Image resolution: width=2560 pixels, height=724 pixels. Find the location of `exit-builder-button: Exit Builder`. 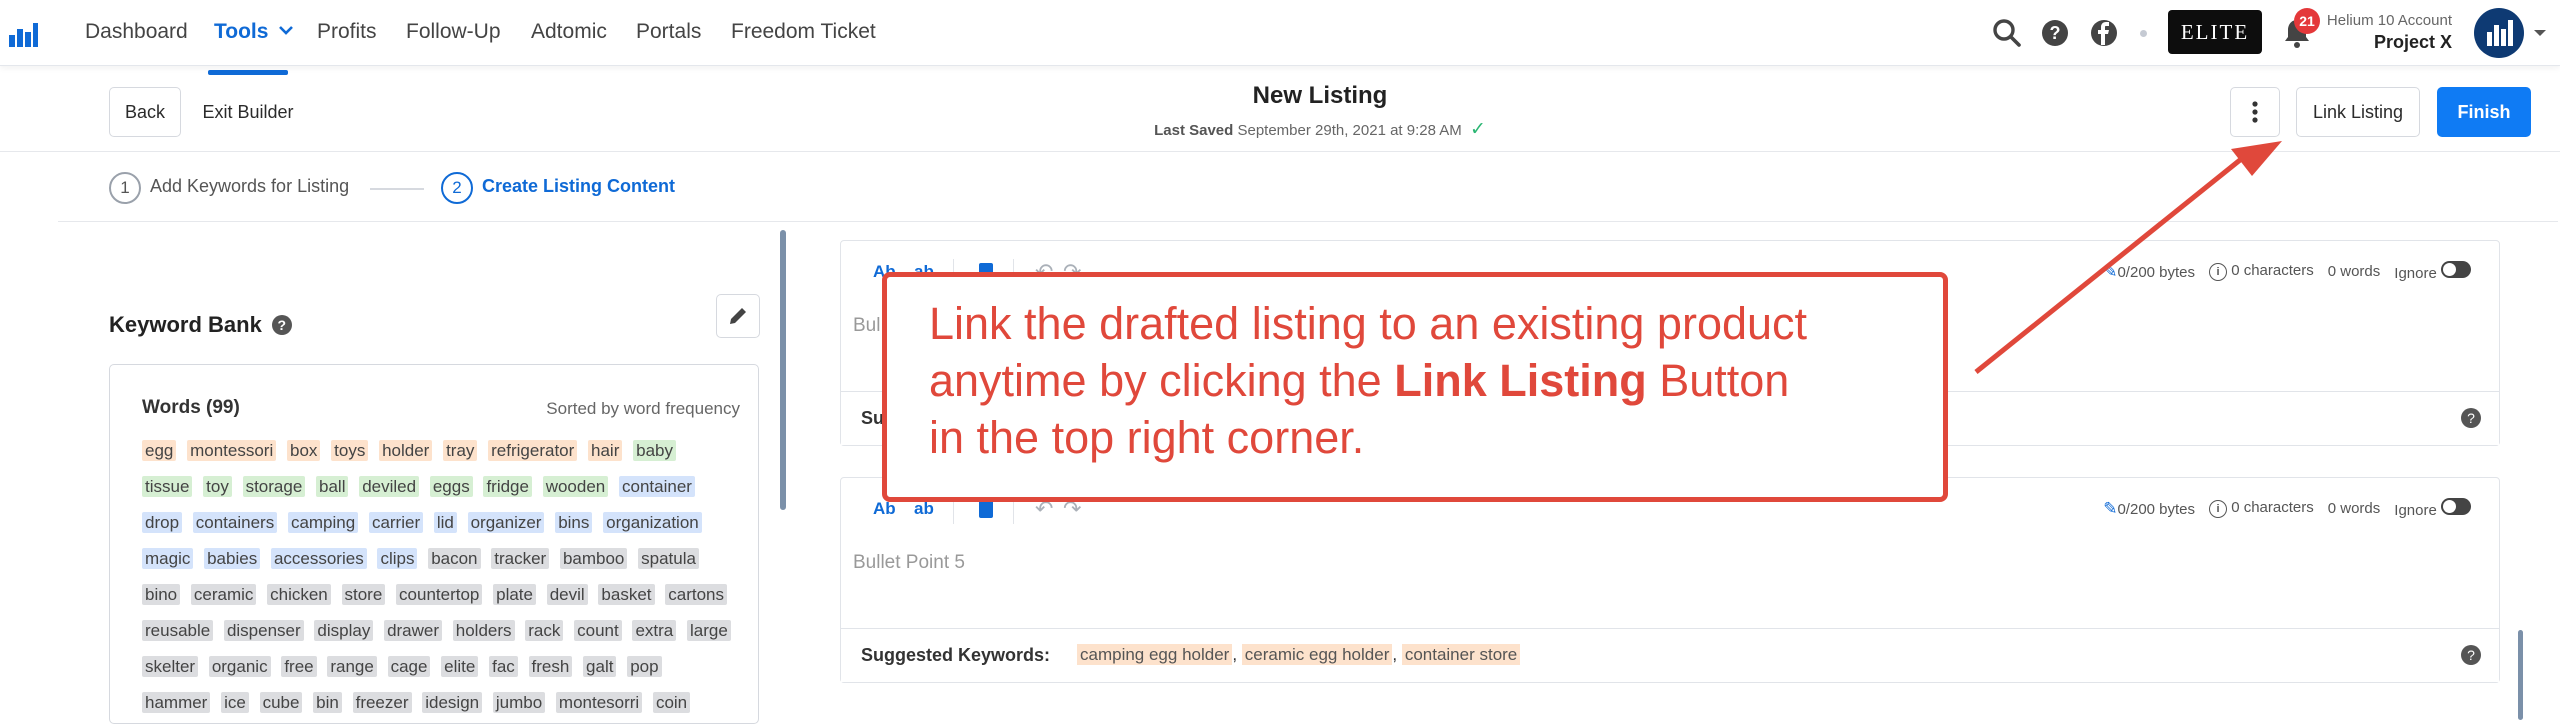

exit-builder-button: Exit Builder is located at coordinates (248, 112).